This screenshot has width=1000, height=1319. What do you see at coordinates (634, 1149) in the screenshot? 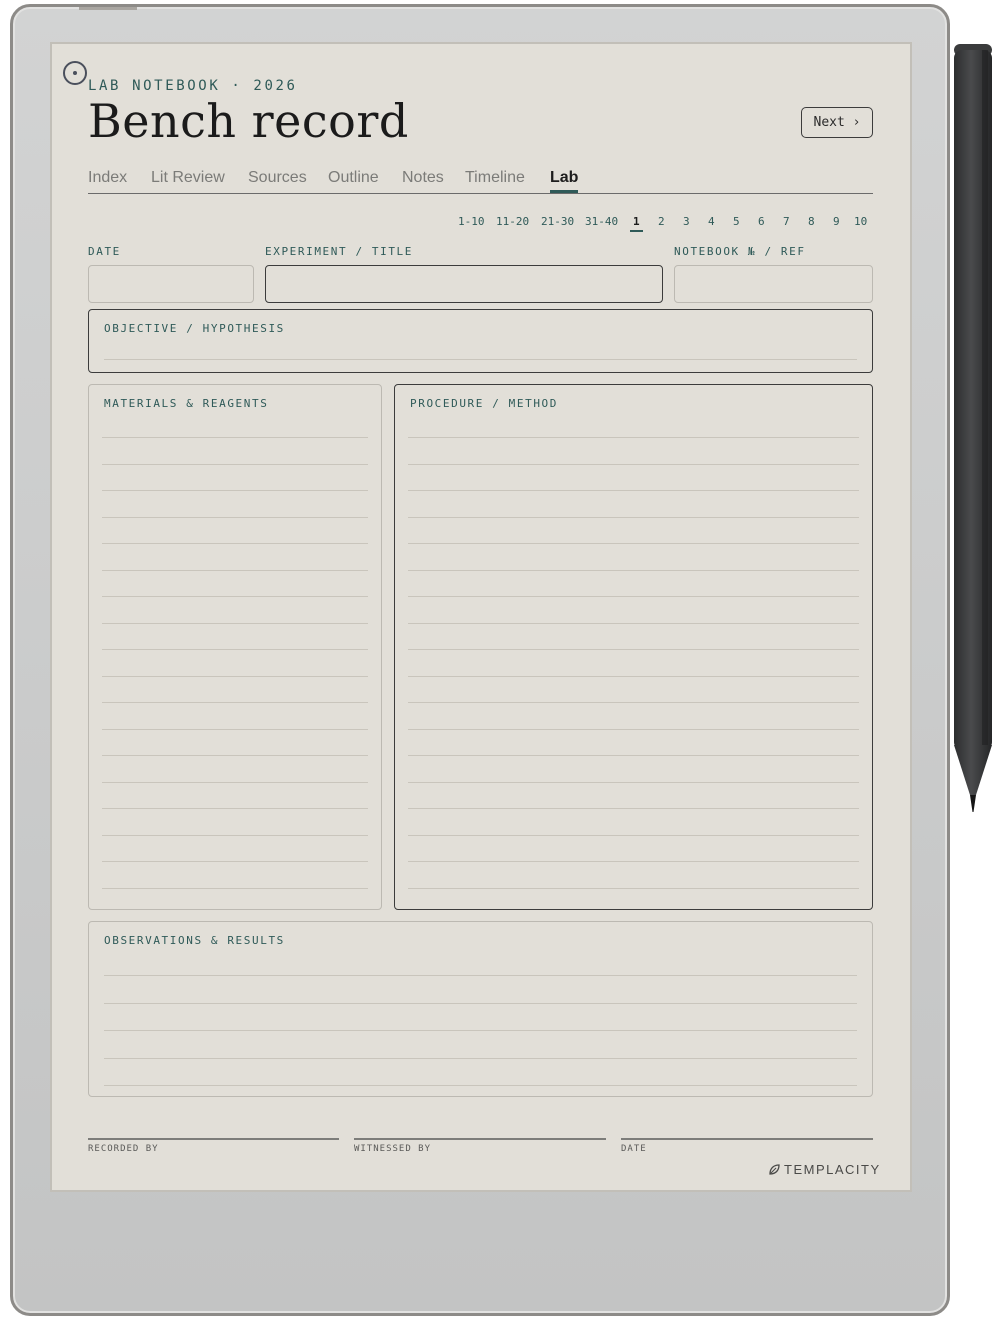
I see `signature-date-label: DATE` at bounding box center [634, 1149].